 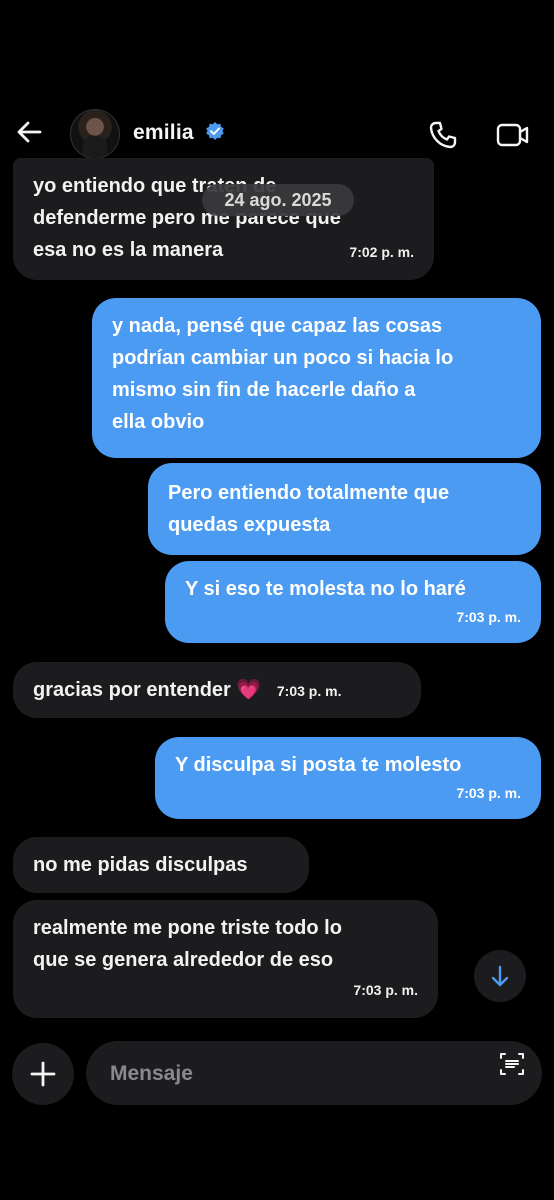 What do you see at coordinates (163, 133) in the screenshot?
I see `contact-name: emilia` at bounding box center [163, 133].